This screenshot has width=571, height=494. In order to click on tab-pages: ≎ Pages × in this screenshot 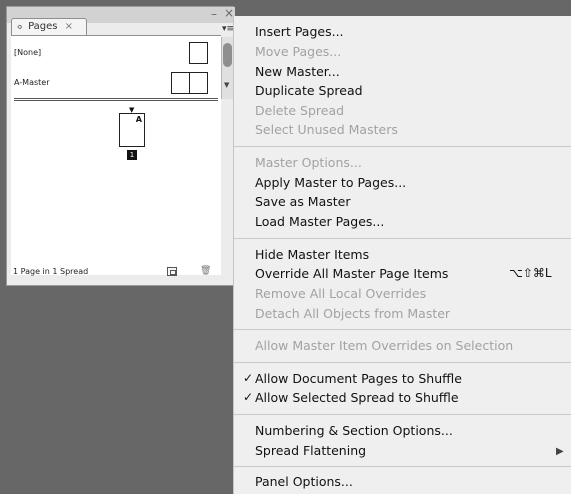, I will do `click(49, 27)`.